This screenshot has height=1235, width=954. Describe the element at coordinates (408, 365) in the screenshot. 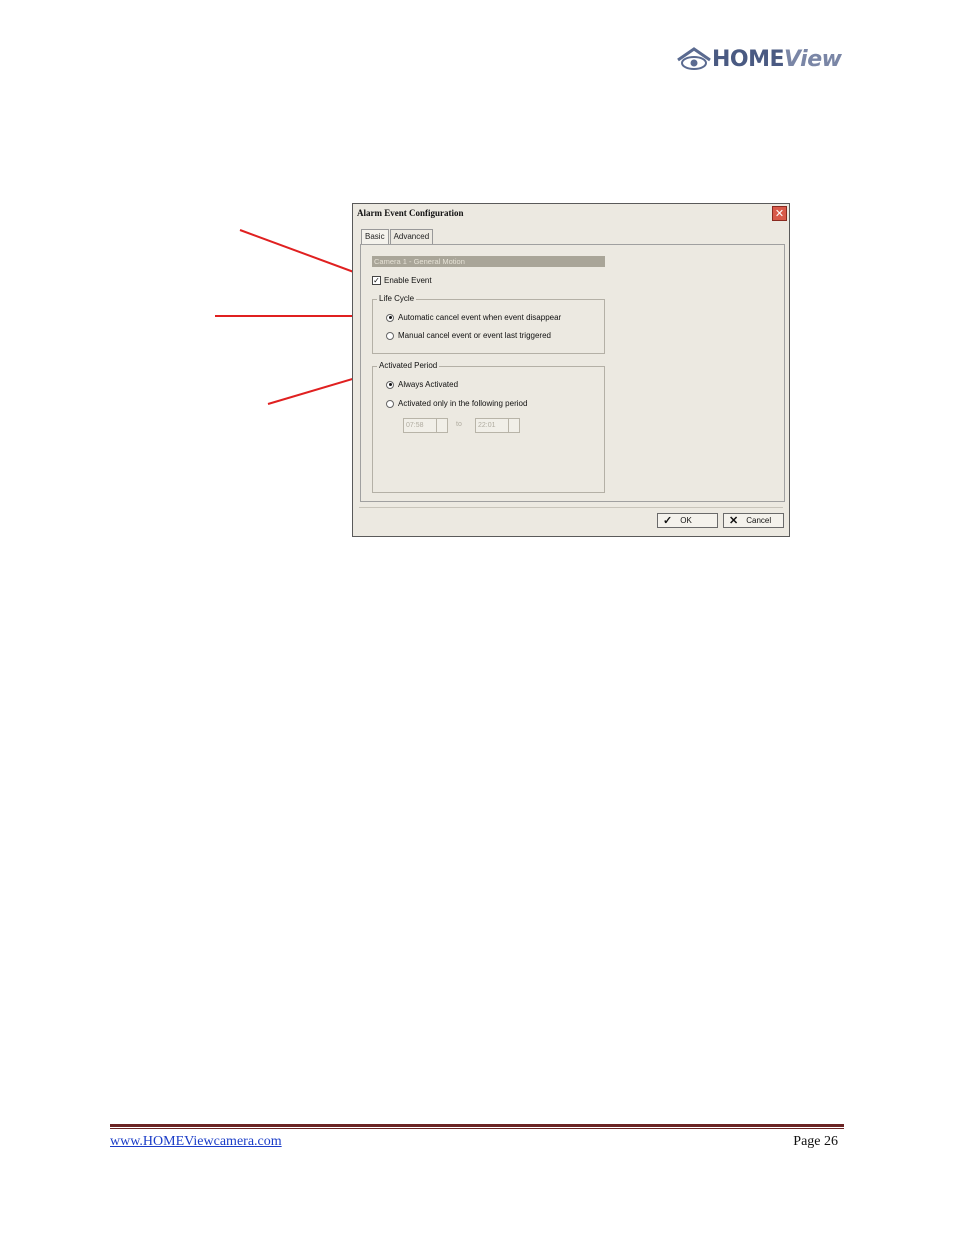

I see `activated-period-label: Activated Period` at that location.